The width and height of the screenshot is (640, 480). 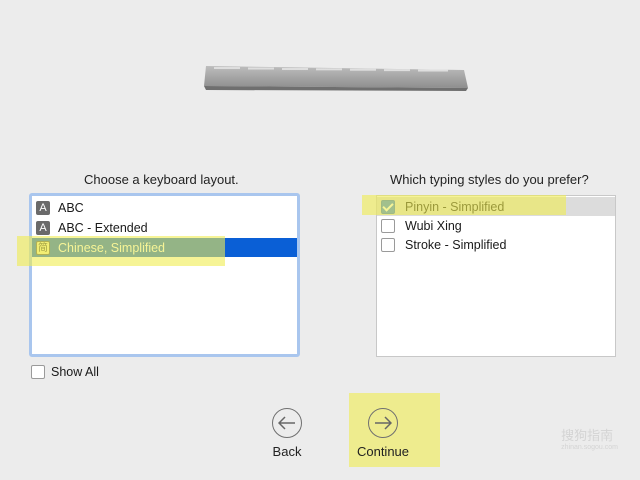 What do you see at coordinates (287, 451) in the screenshot?
I see `back-label: Back` at bounding box center [287, 451].